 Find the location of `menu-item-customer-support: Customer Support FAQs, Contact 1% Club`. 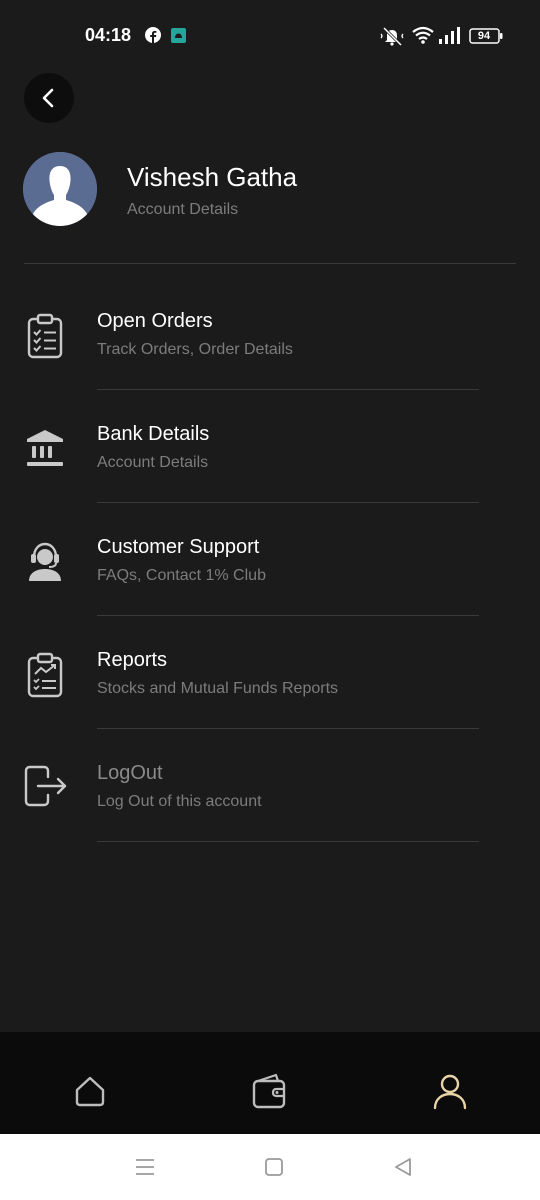

menu-item-customer-support: Customer Support FAQs, Contact 1% Club is located at coordinates (270, 573).